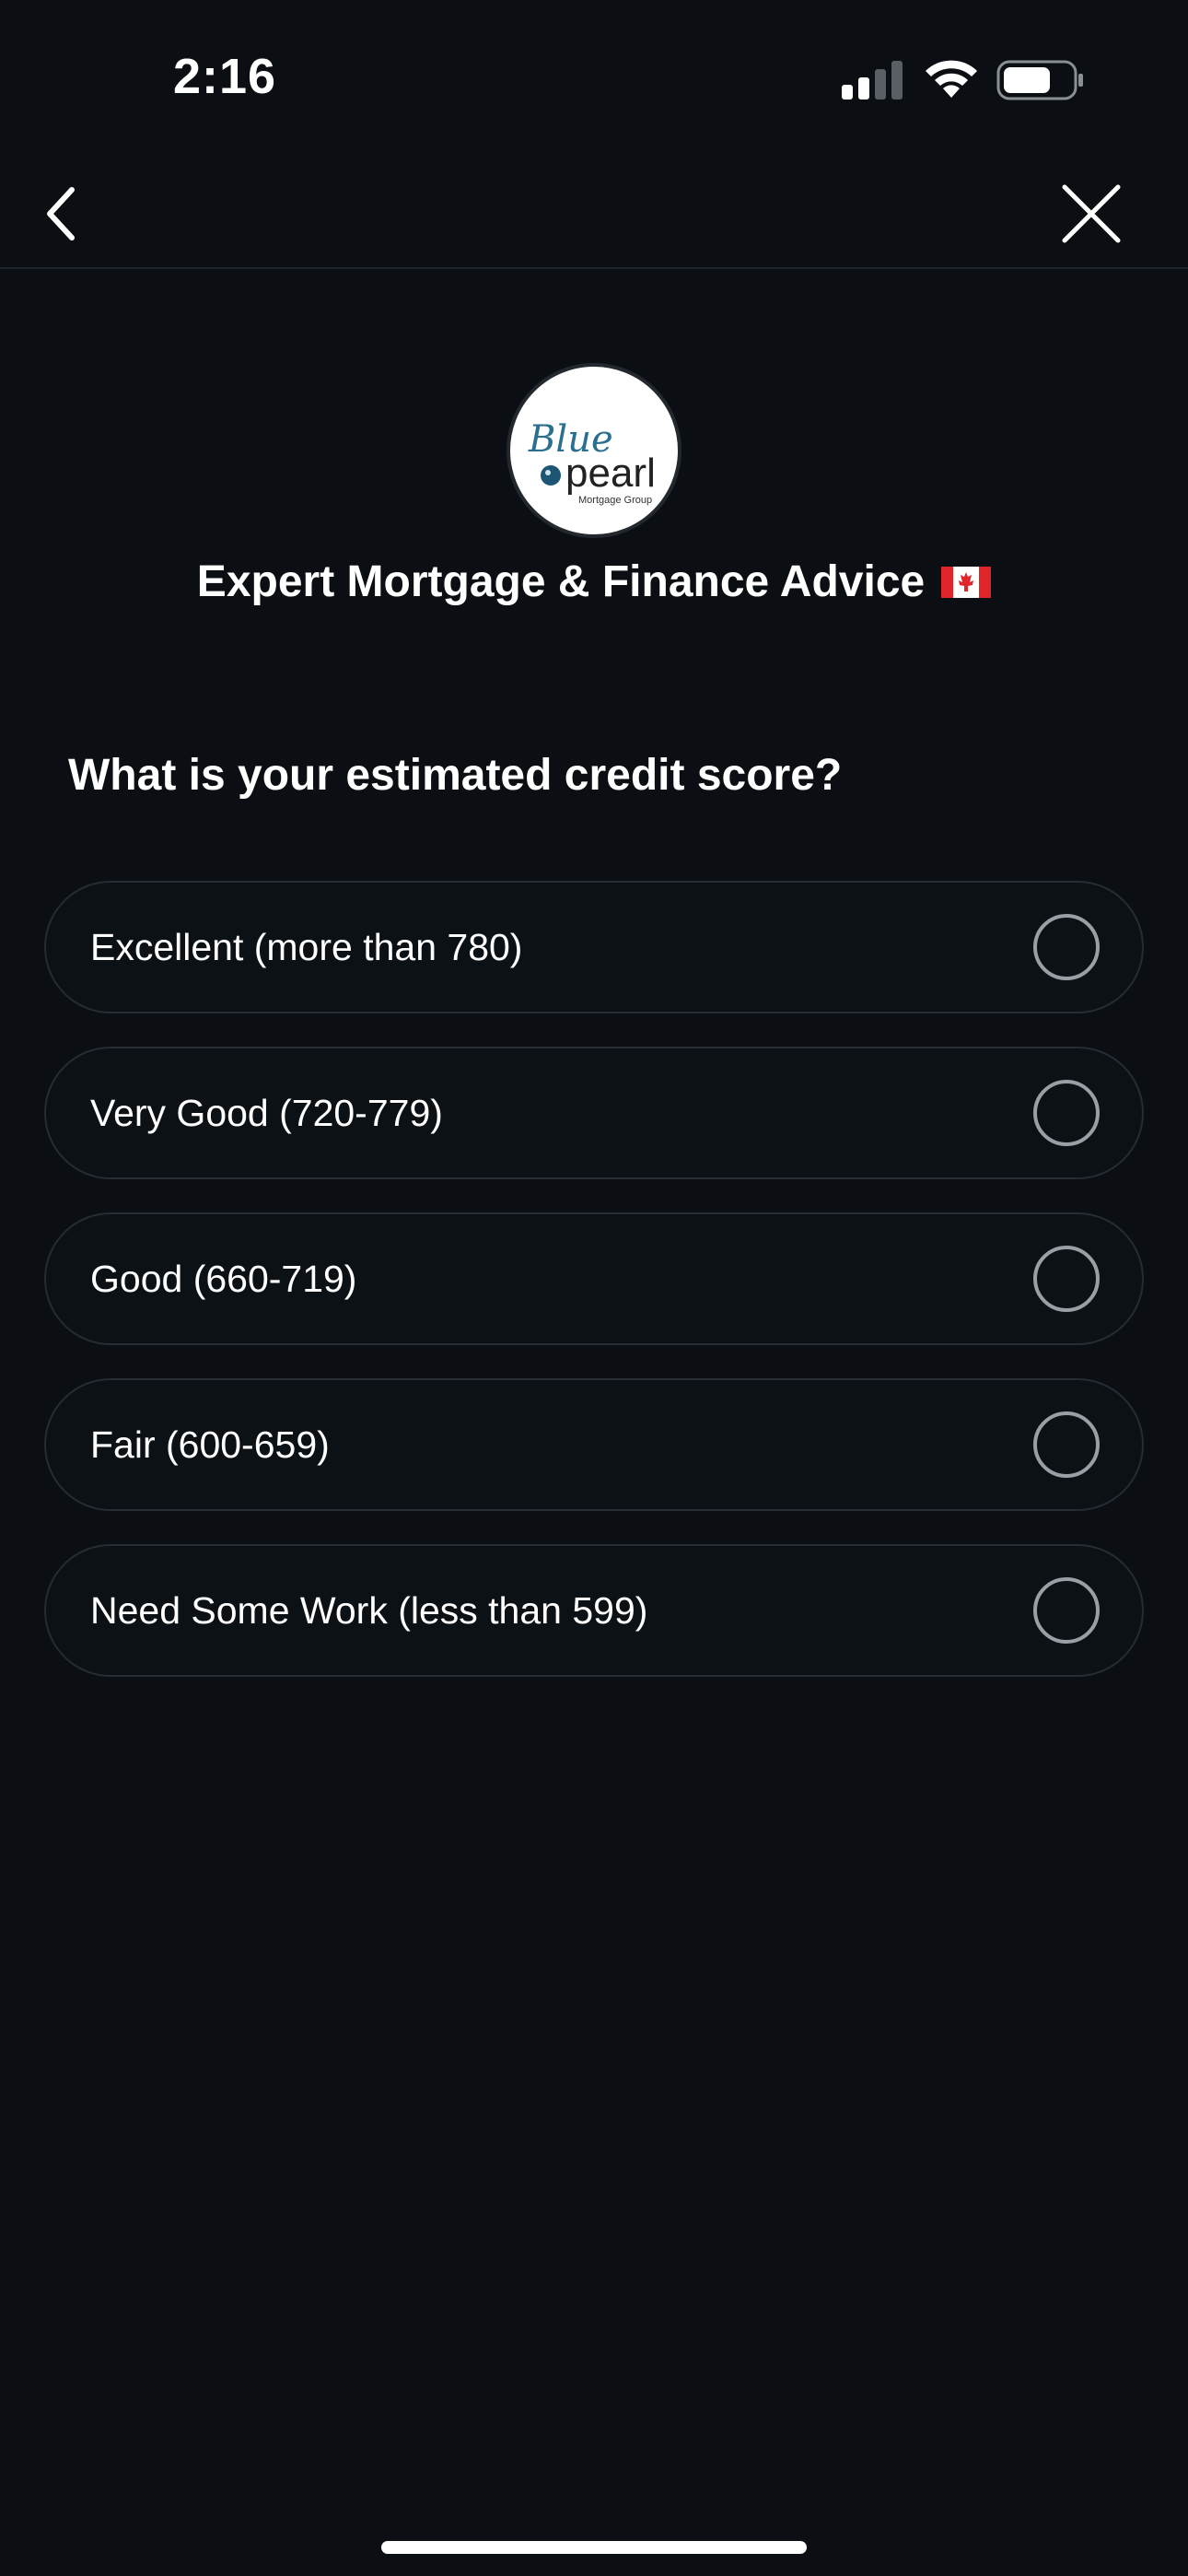  I want to click on status-time: 2:16, so click(225, 76).